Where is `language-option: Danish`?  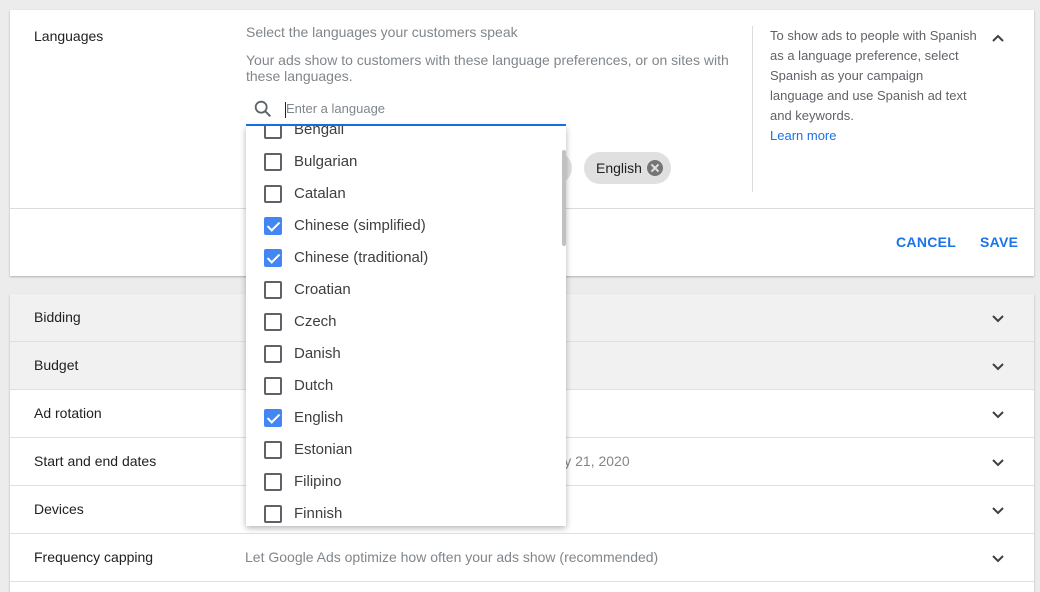 language-option: Danish is located at coordinates (399, 354).